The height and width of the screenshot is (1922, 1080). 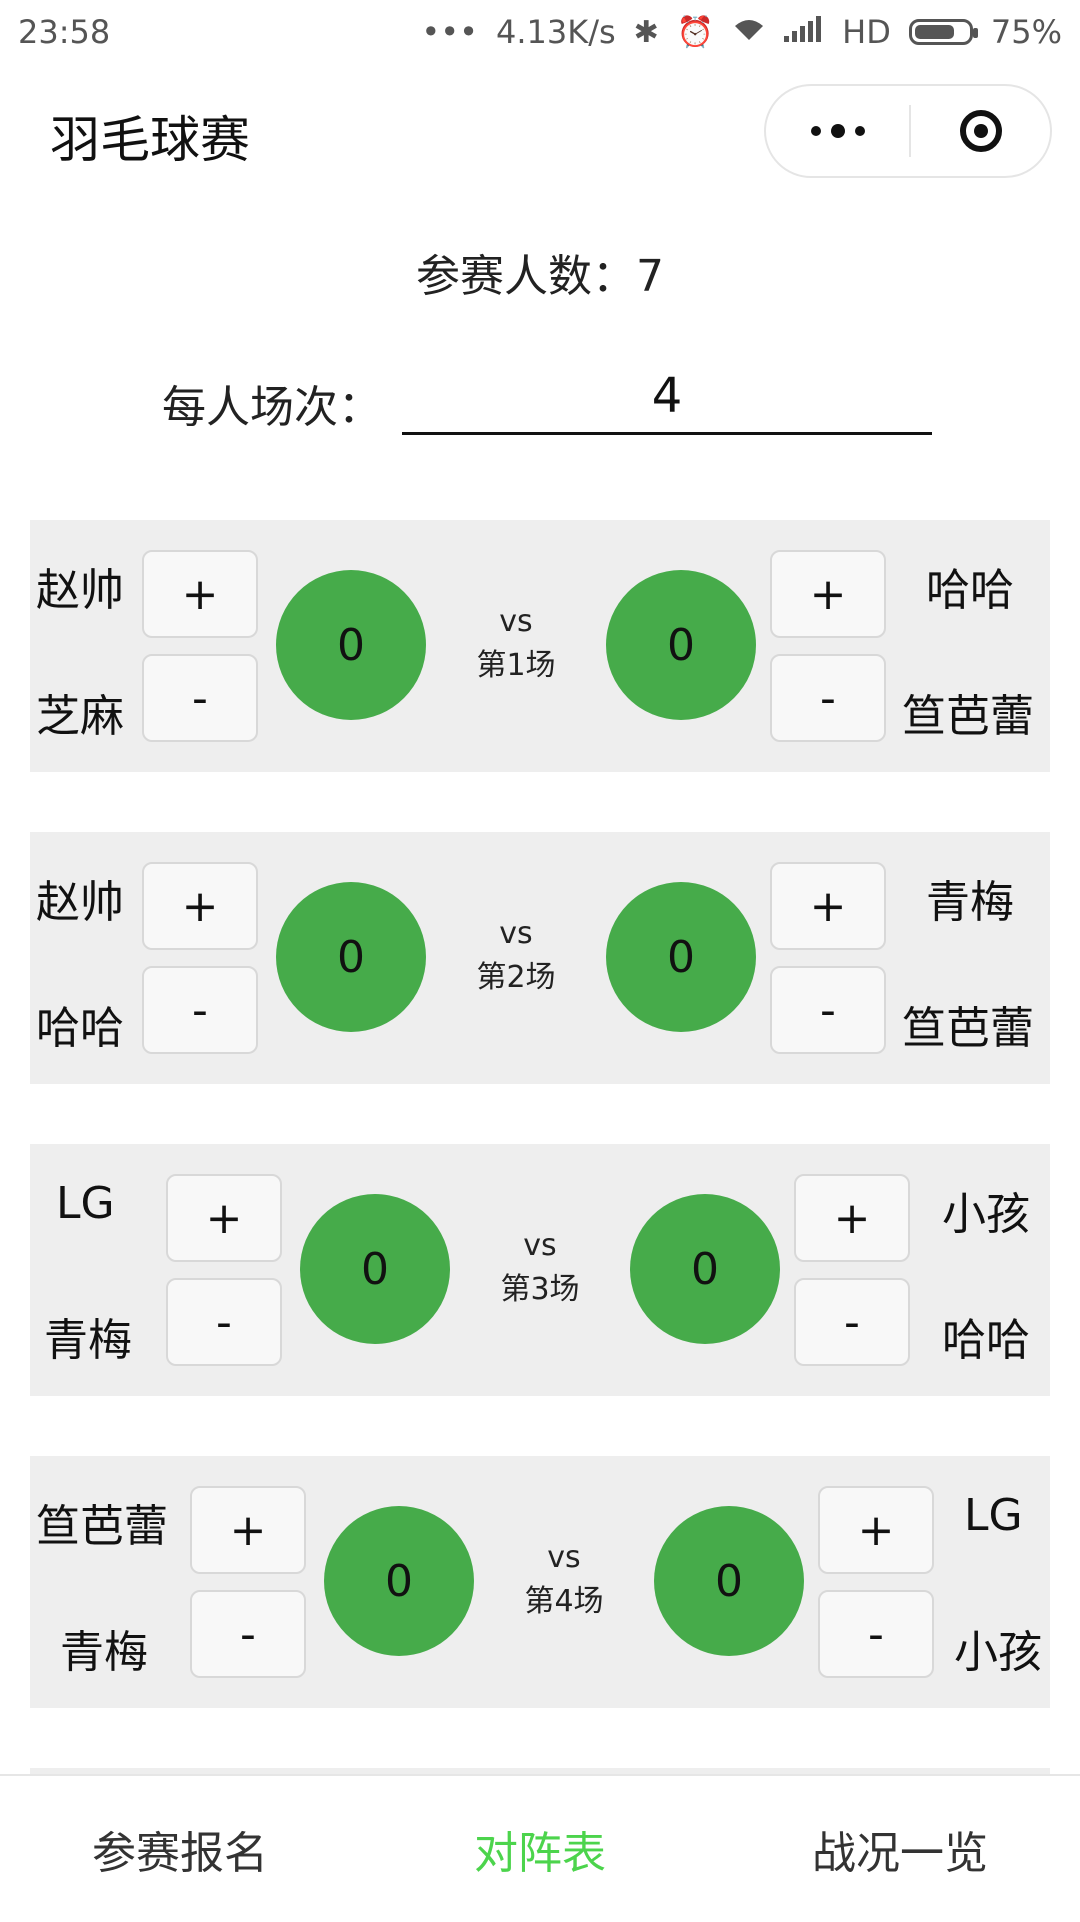 I want to click on participant-count: 参赛人数：7, so click(x=540, y=276).